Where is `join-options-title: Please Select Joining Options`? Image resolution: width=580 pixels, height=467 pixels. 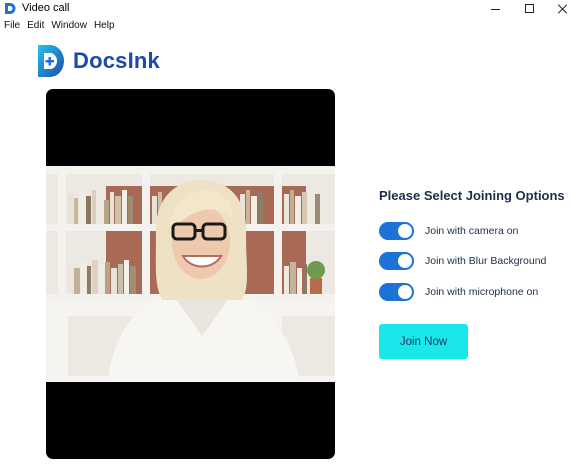
join-options-title: Please Select Joining Options is located at coordinates (472, 195).